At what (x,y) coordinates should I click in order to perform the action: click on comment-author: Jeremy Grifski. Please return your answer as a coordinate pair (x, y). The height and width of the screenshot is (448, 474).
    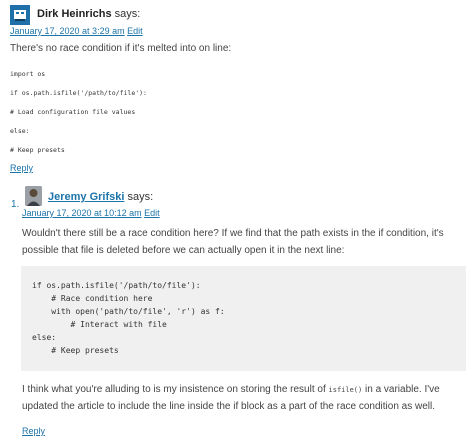
    Looking at the image, I should click on (86, 197).